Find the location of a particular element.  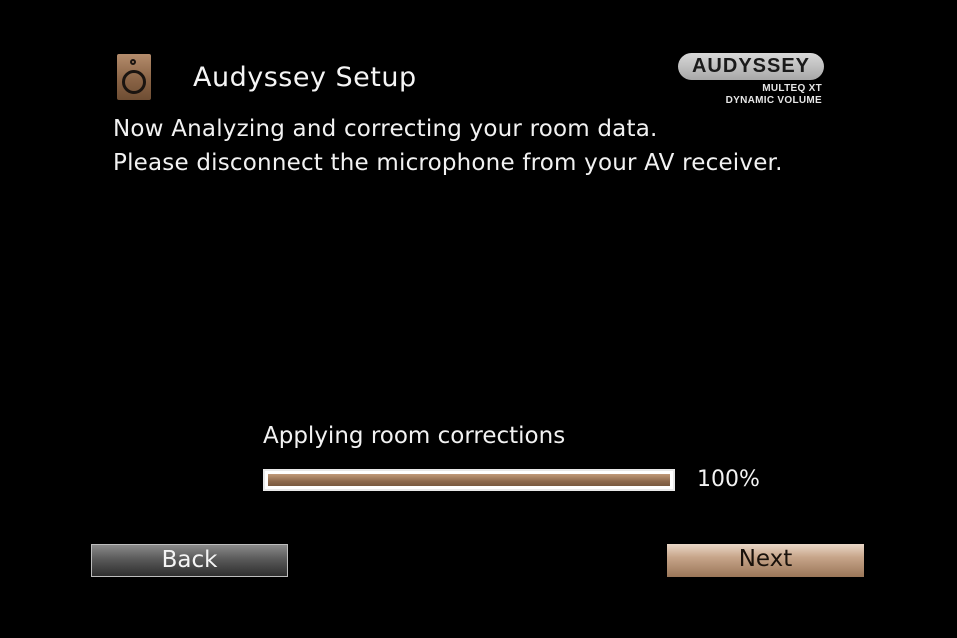

audyssey-logo: AUDYSSEY MULTEQ XT DYNAMIC VOLUME is located at coordinates (751, 81).